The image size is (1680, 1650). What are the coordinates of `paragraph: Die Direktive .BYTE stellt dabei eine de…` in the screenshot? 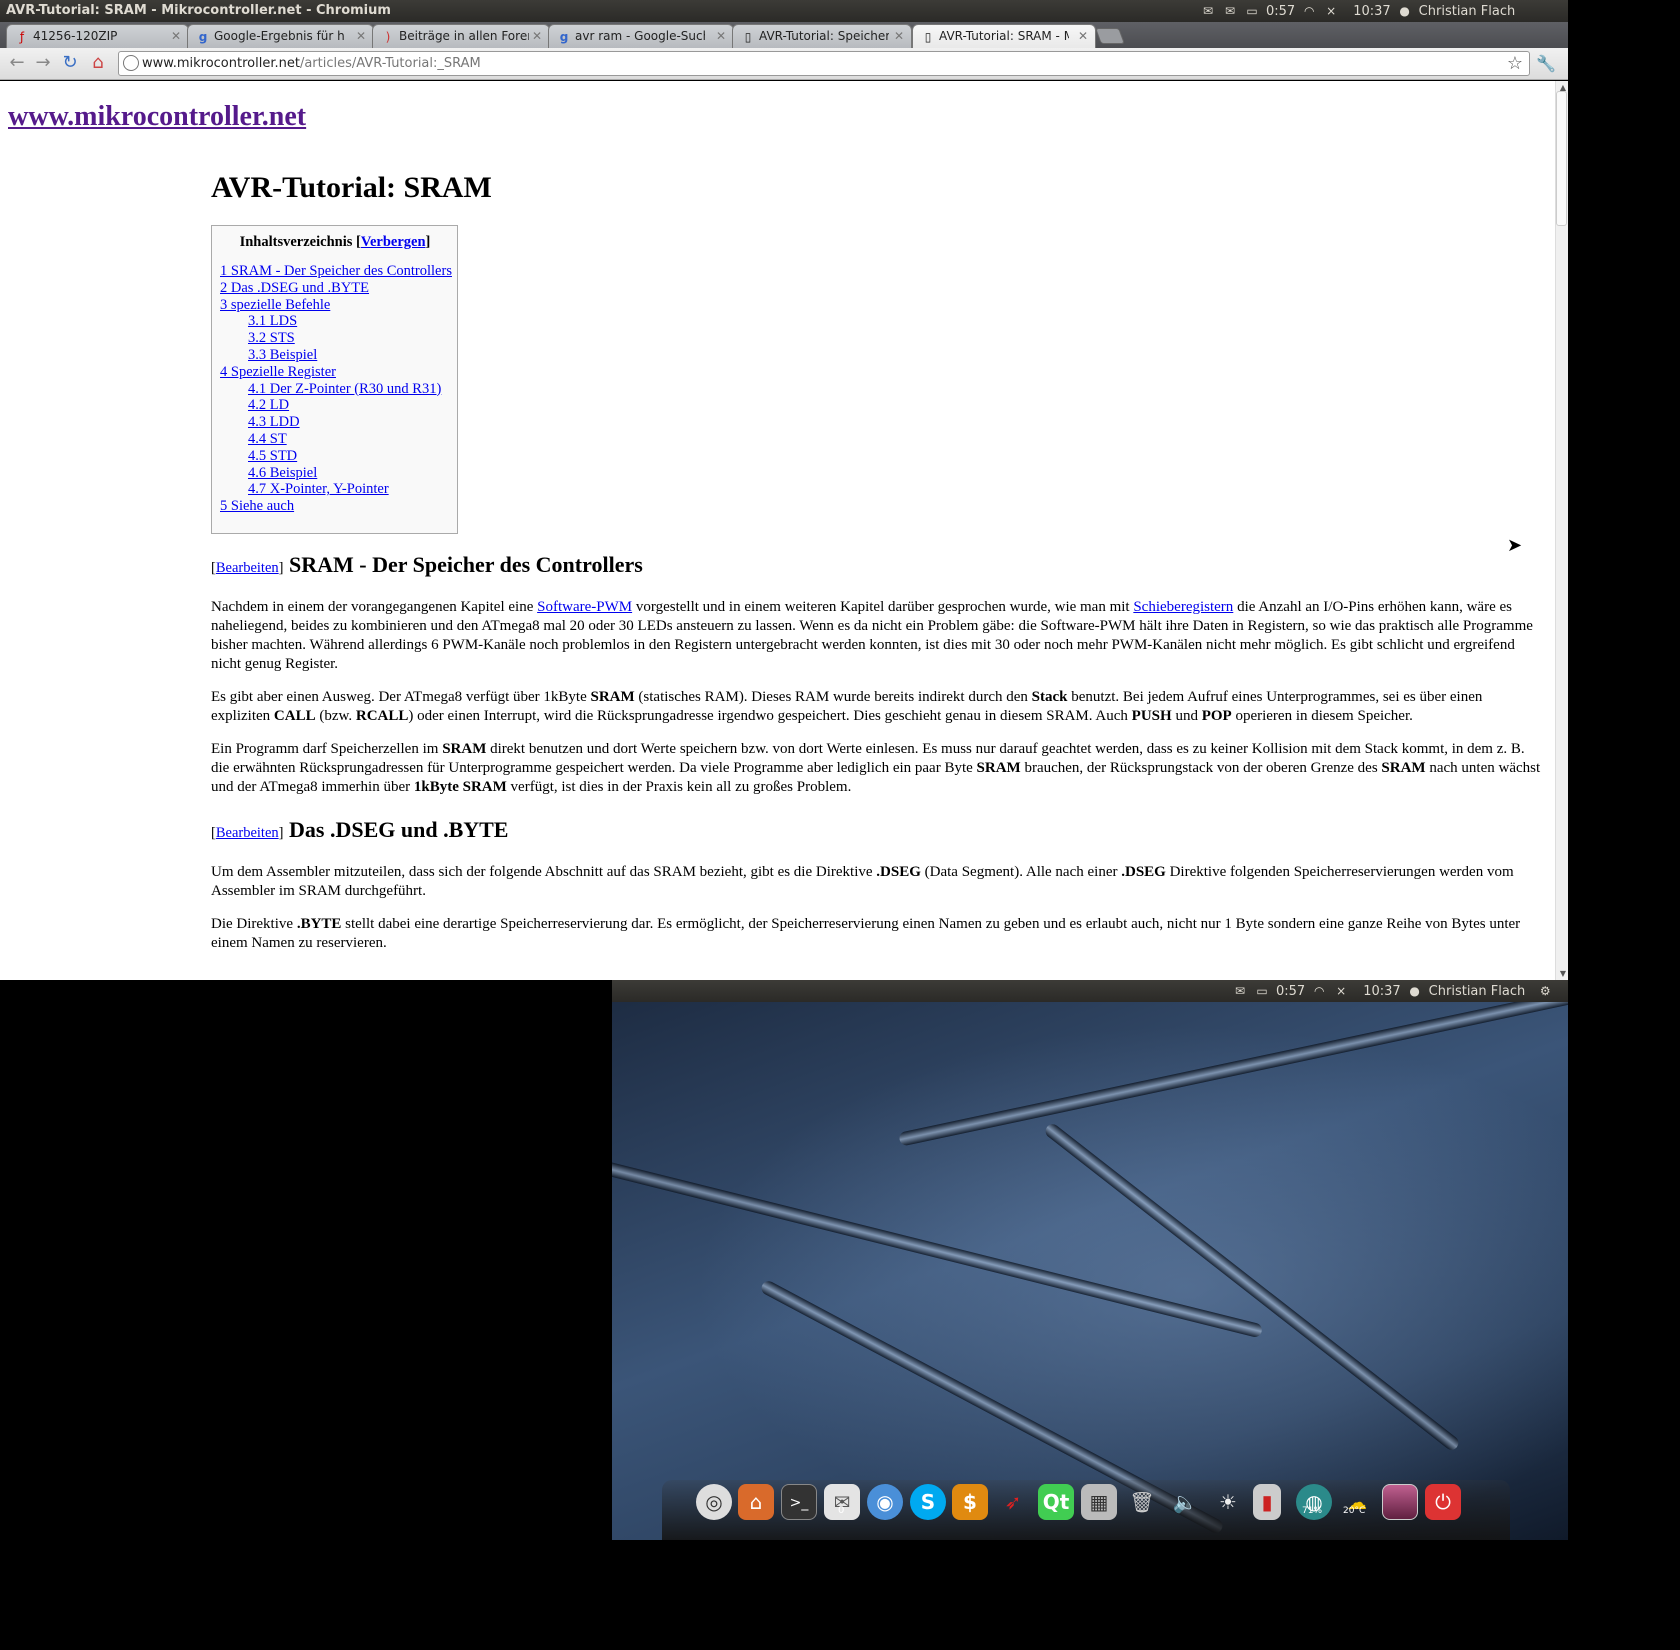 It's located at (866, 933).